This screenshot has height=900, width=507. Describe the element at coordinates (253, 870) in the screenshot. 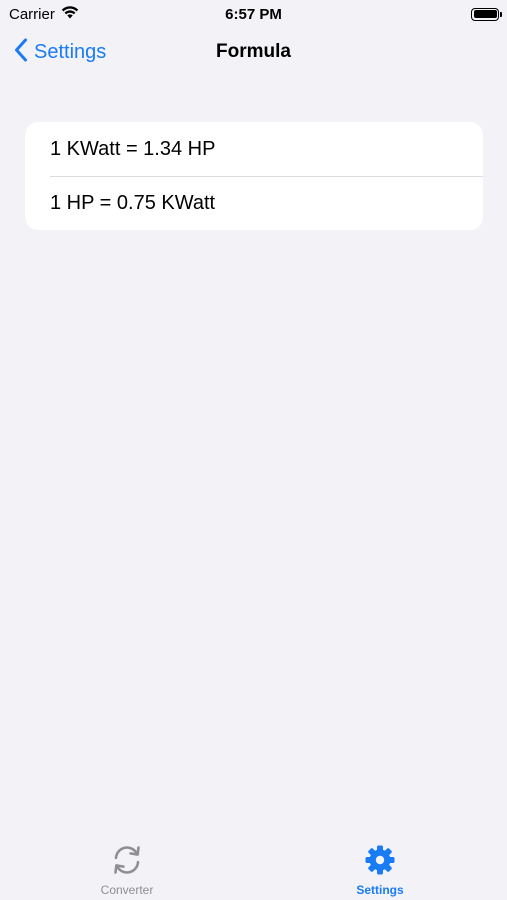

I see `tab-bar: Converter Settings` at that location.